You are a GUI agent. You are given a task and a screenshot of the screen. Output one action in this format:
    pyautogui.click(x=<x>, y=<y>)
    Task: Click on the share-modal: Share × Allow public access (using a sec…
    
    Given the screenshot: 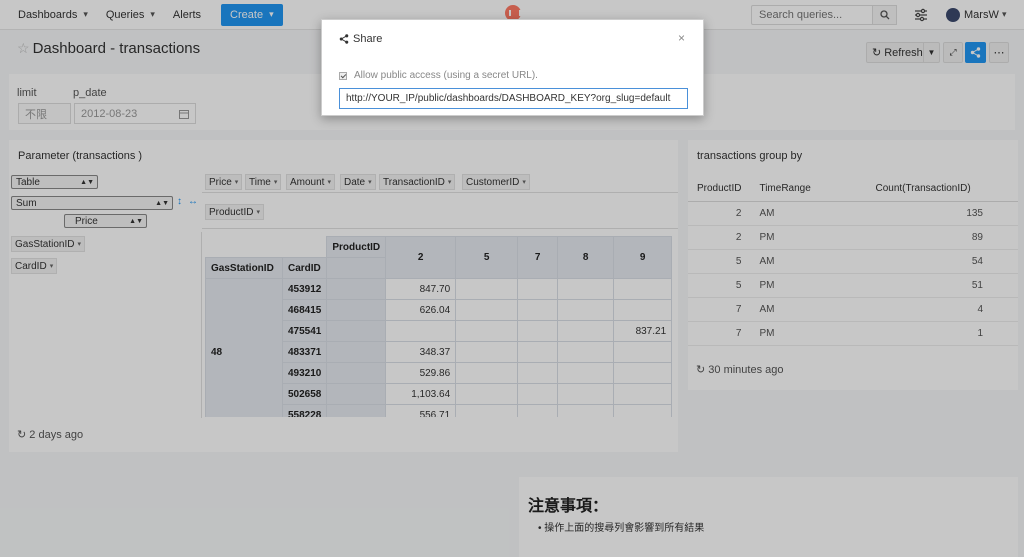 What is the action you would take?
    pyautogui.click(x=512, y=67)
    